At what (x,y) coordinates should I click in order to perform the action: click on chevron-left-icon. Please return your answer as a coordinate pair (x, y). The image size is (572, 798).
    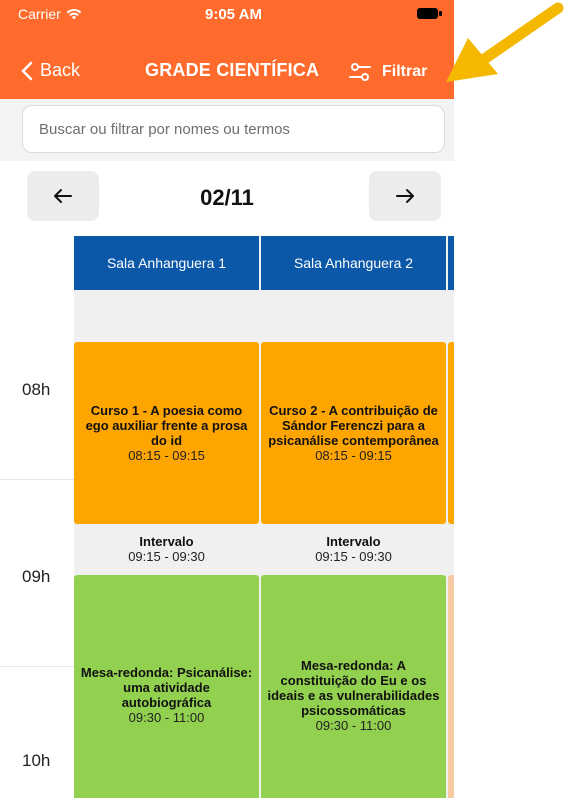
    Looking at the image, I should click on (27, 70).